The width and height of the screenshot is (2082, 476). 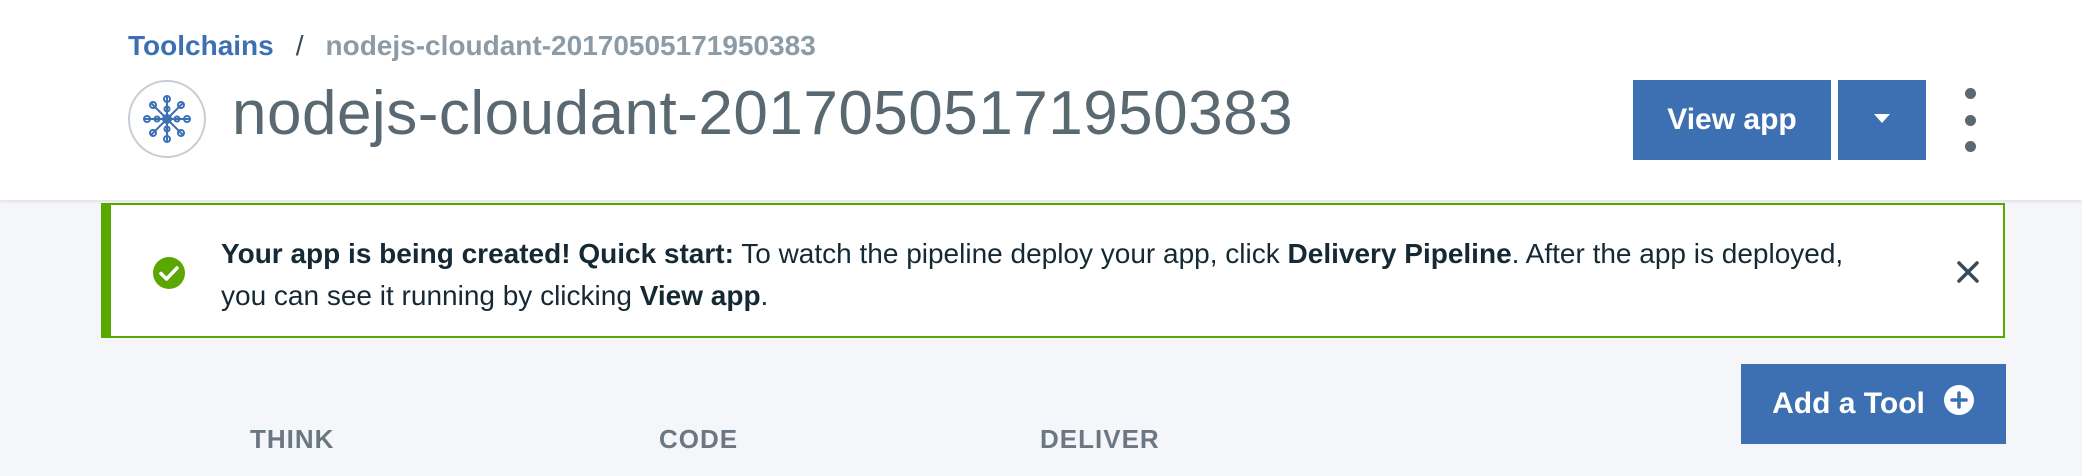 What do you see at coordinates (1100, 439) in the screenshot?
I see `column-header-deliver: DELIVER` at bounding box center [1100, 439].